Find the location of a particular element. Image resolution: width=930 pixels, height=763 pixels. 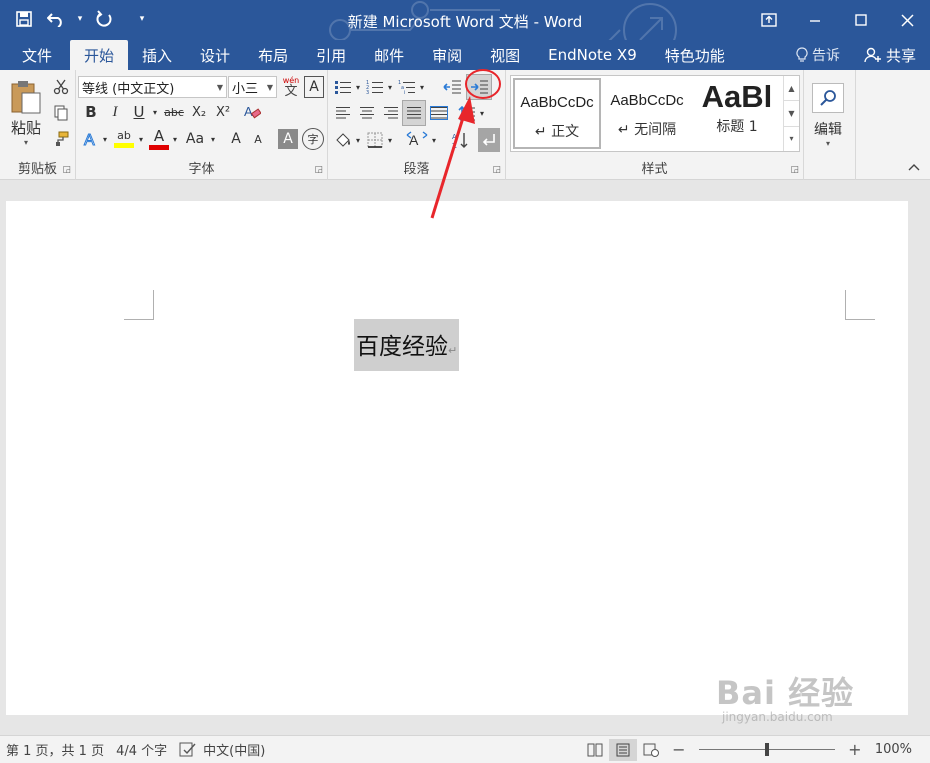

tell-me-button: 告诉 is located at coordinates (823, 55).